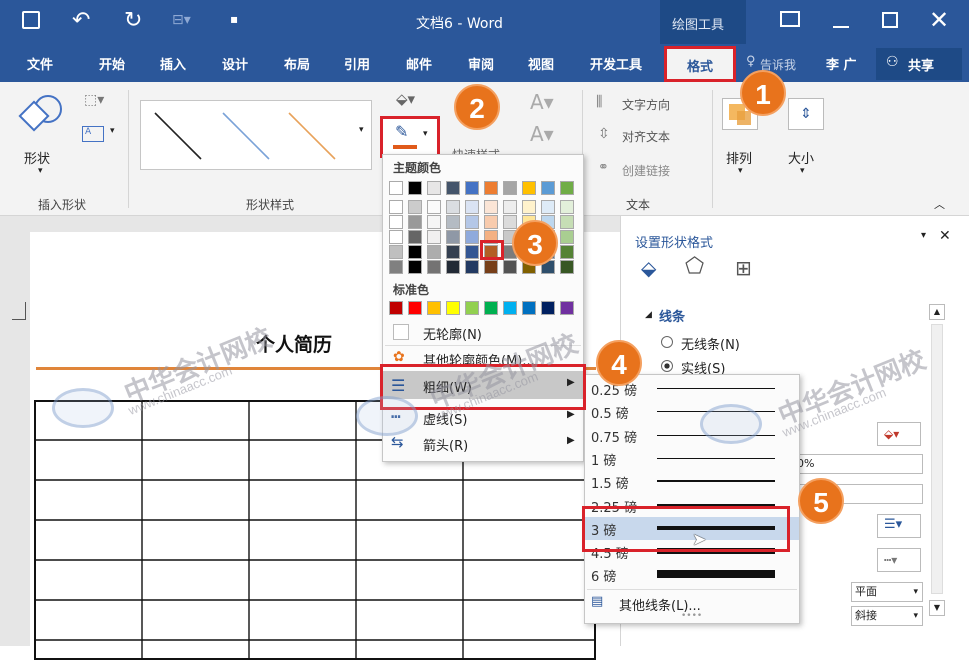  What do you see at coordinates (939, 20) in the screenshot?
I see `close-icon: ✕` at bounding box center [939, 20].